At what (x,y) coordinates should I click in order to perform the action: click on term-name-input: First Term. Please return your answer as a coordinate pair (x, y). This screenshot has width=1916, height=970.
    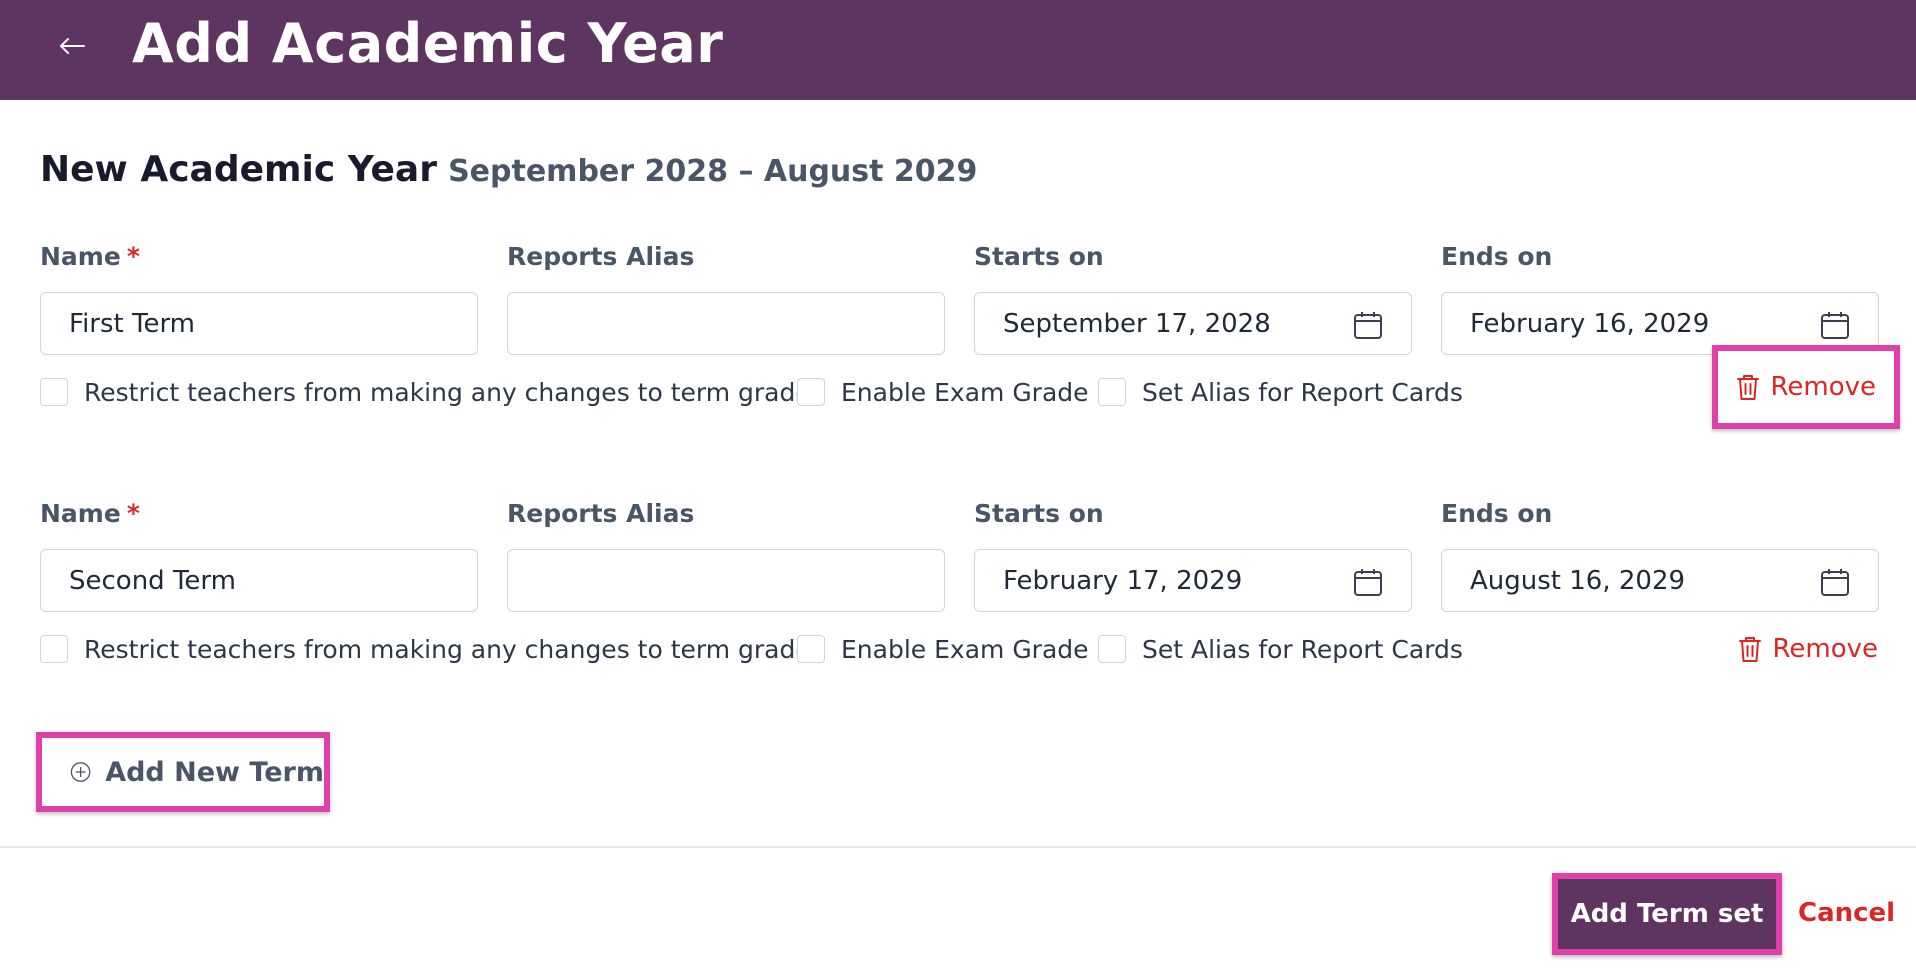
    Looking at the image, I should click on (259, 323).